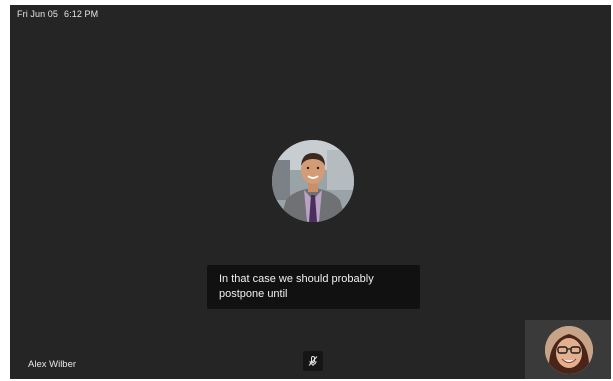 The image size is (613, 381). Describe the element at coordinates (38, 14) in the screenshot. I see `status-date: Fri Jun 05` at that location.